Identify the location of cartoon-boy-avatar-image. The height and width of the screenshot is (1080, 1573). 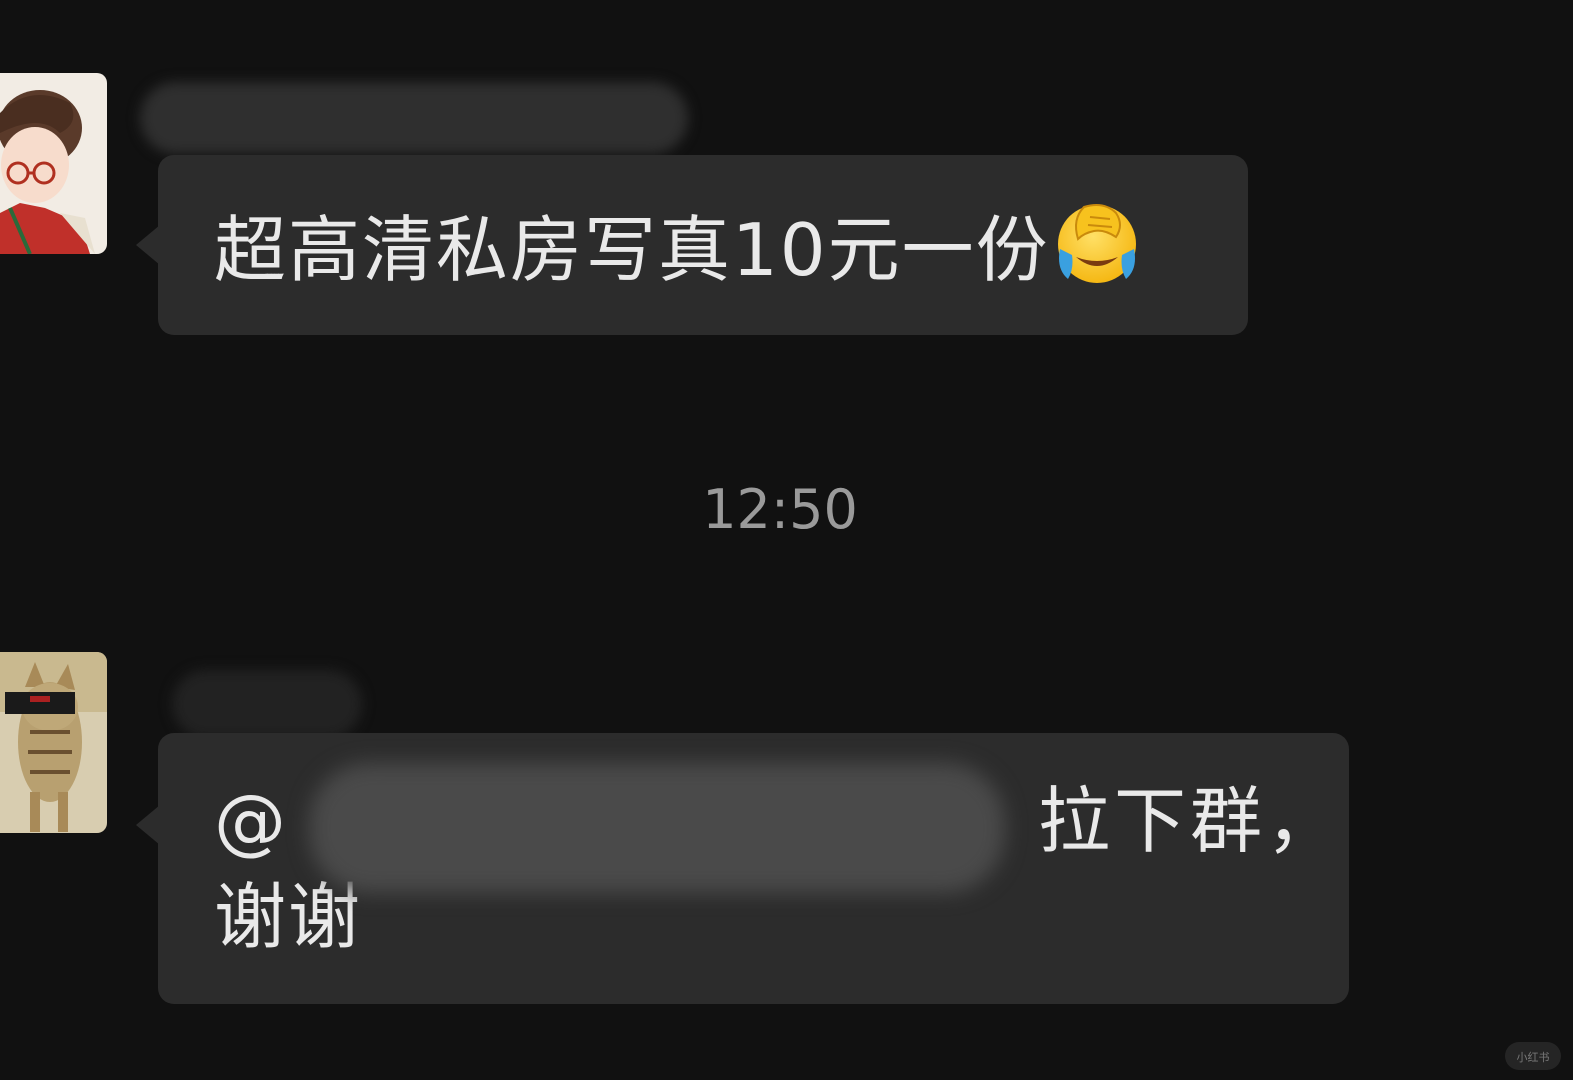
(53, 163).